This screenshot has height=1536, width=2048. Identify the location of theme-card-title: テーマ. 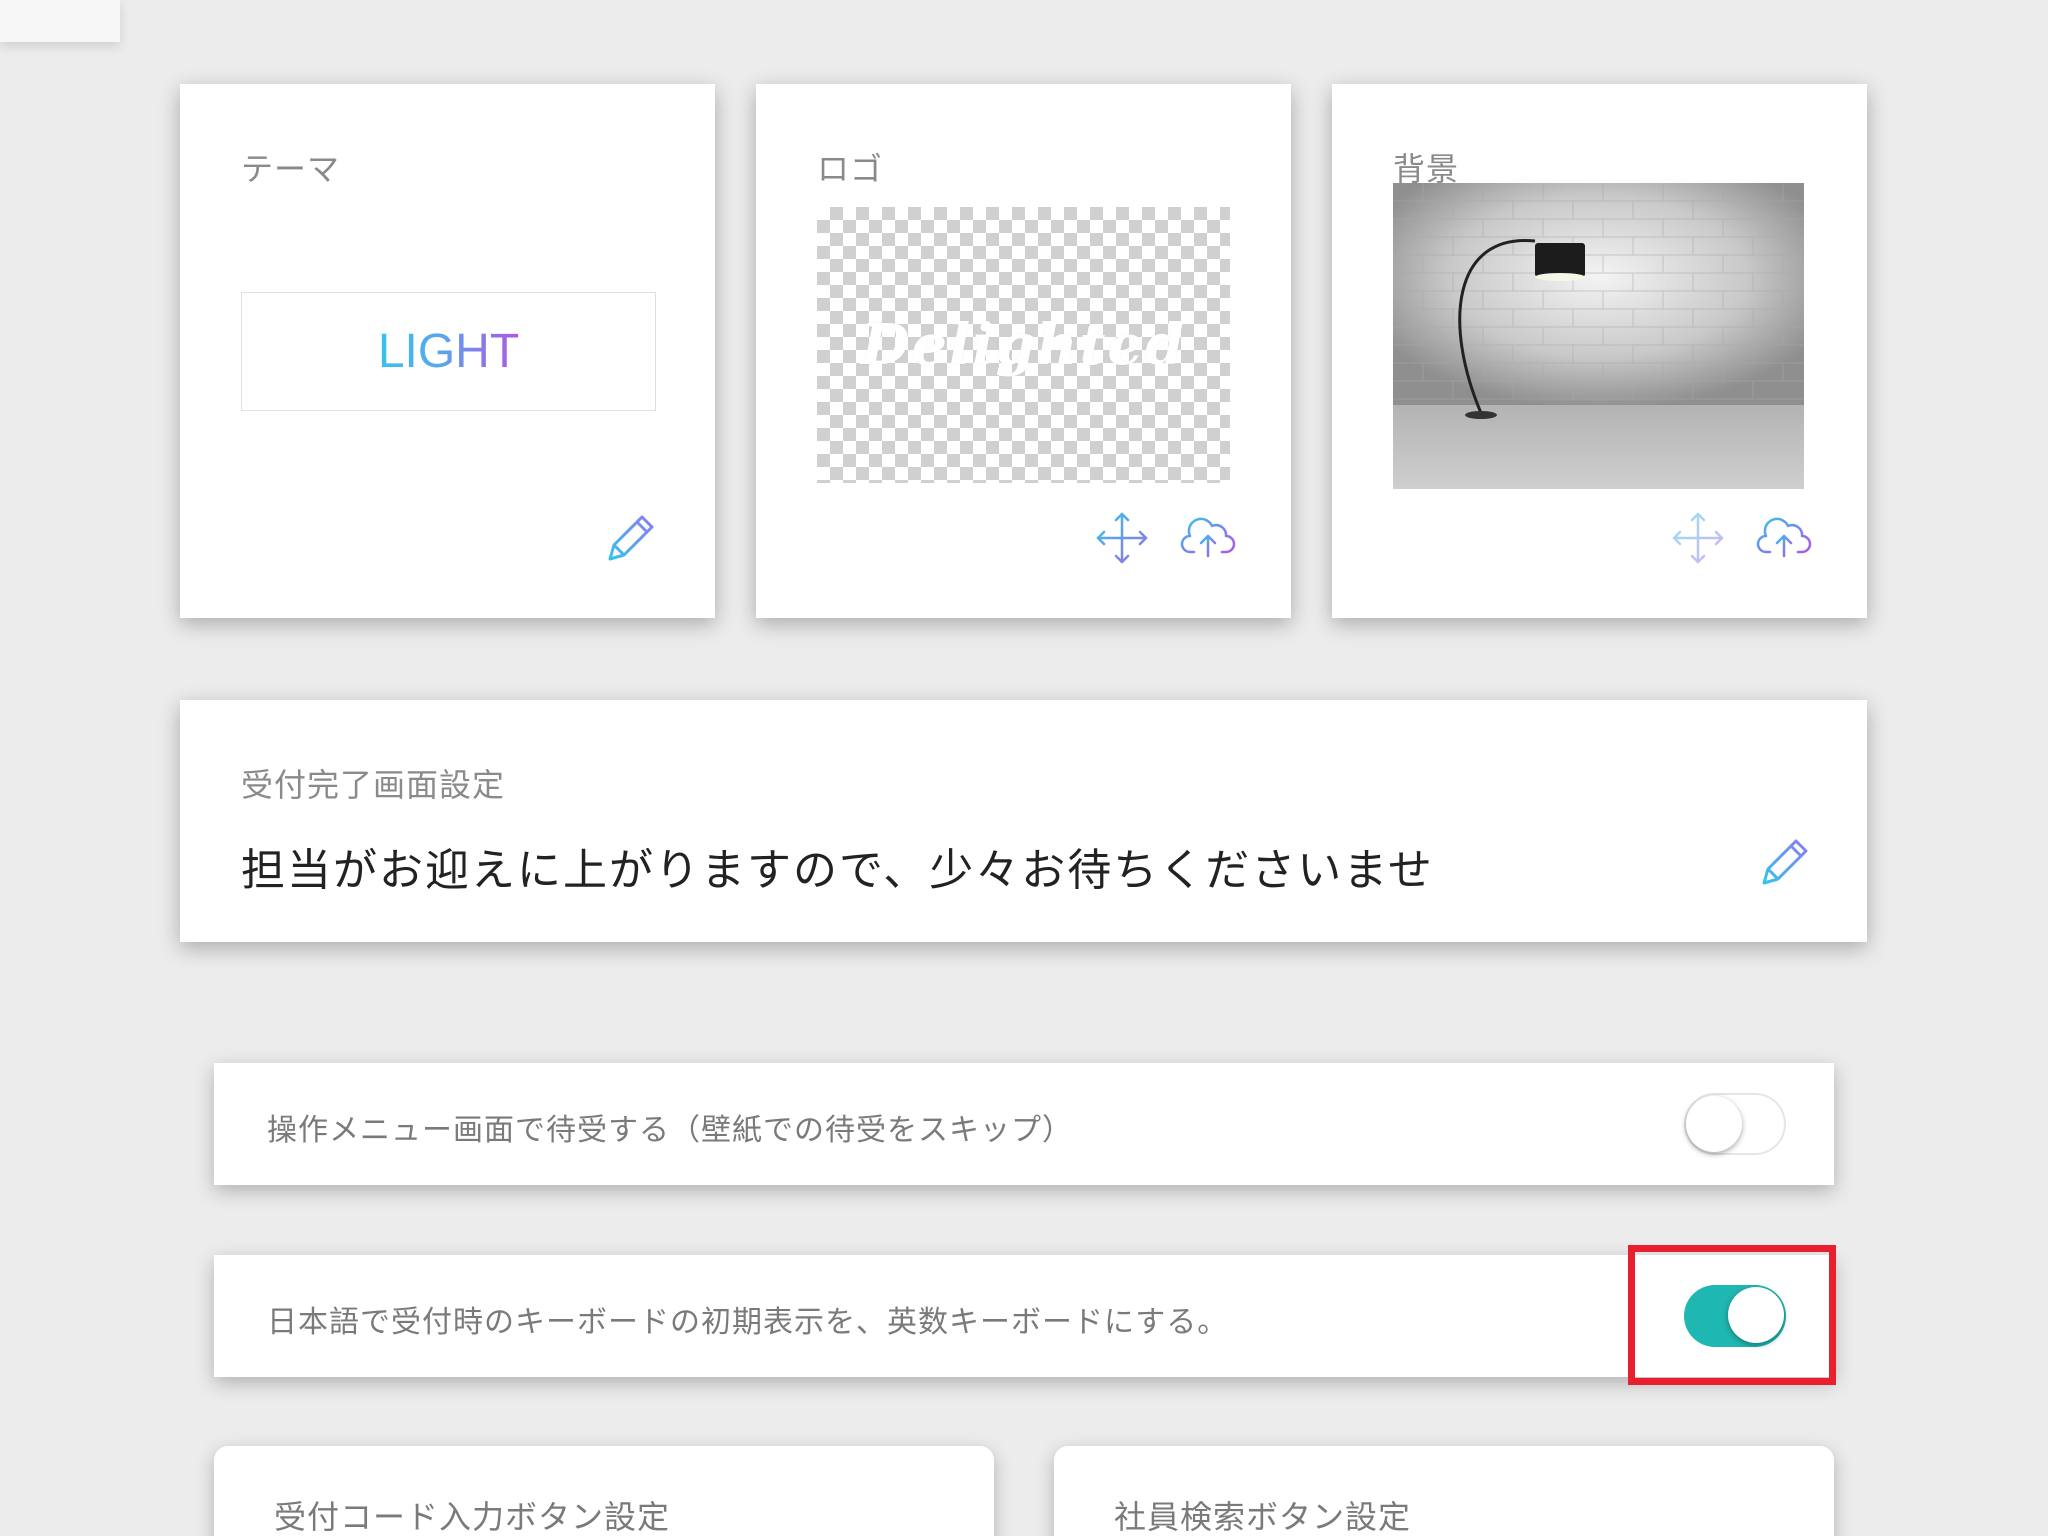
(291, 169).